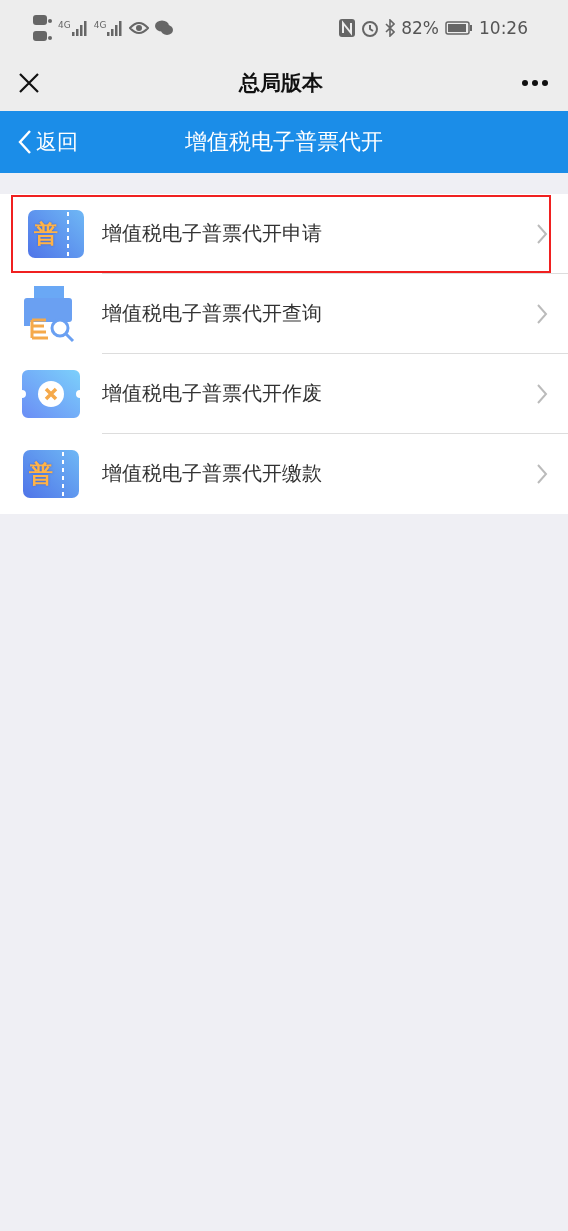 The image size is (568, 1231). I want to click on alarm-icon, so click(370, 27).